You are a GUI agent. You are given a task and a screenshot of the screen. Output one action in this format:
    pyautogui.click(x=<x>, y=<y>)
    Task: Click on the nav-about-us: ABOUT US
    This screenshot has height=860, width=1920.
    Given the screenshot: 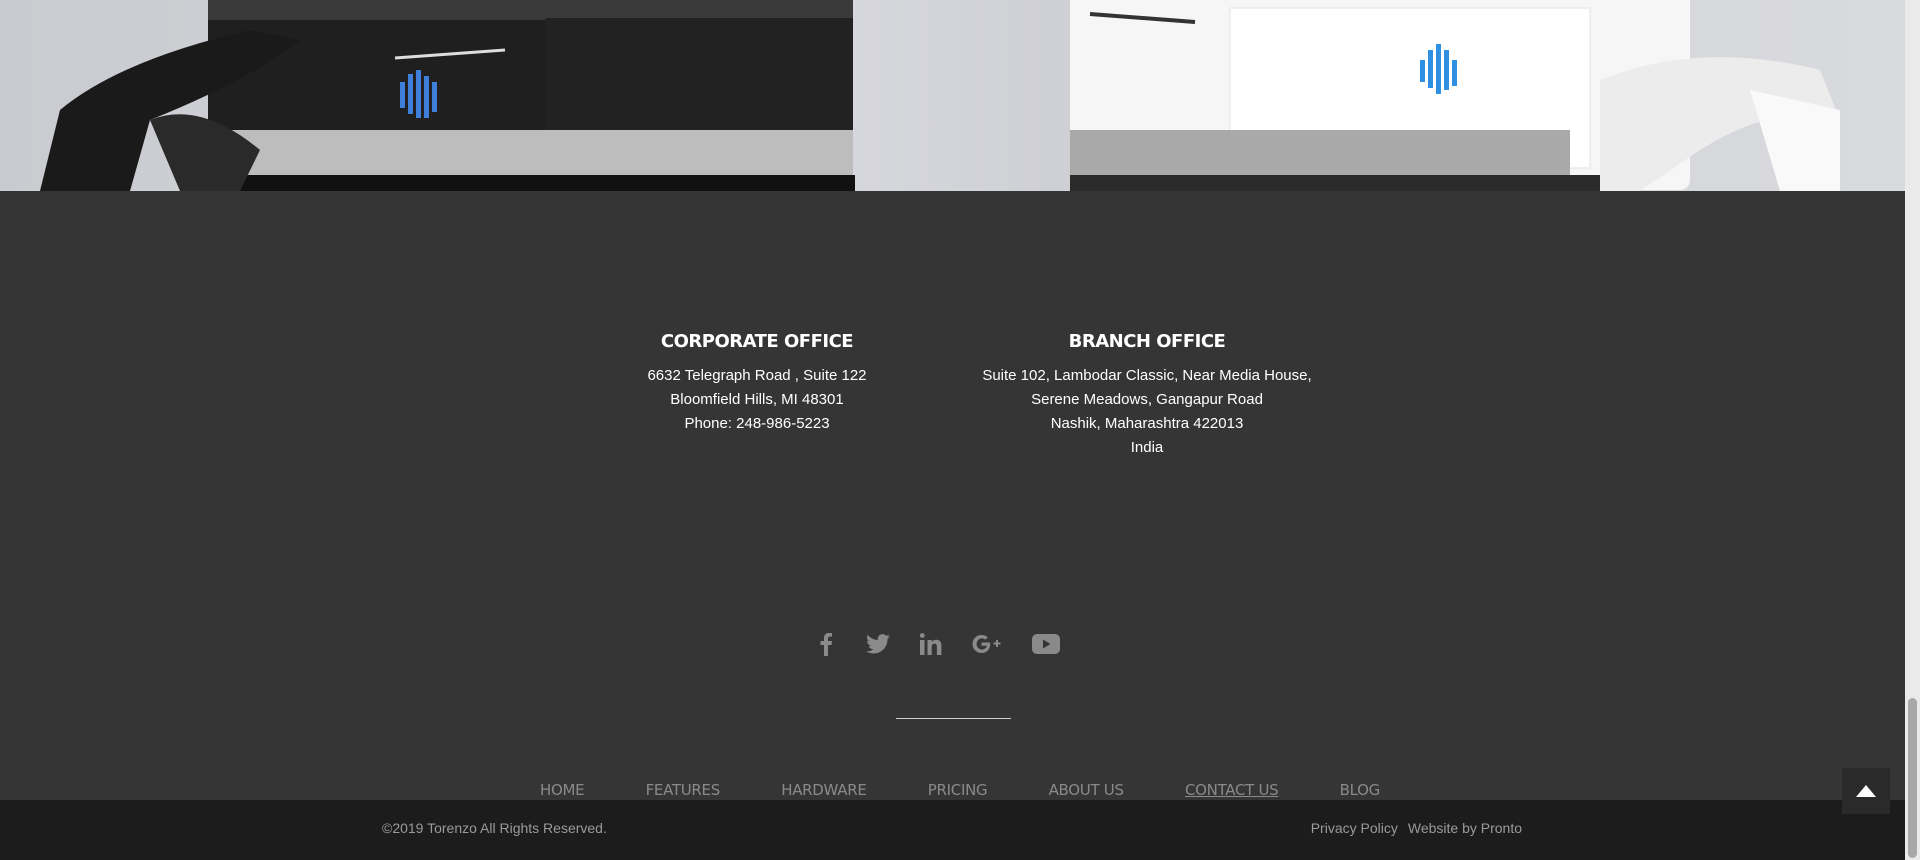 What is the action you would take?
    pyautogui.click(x=1086, y=790)
    